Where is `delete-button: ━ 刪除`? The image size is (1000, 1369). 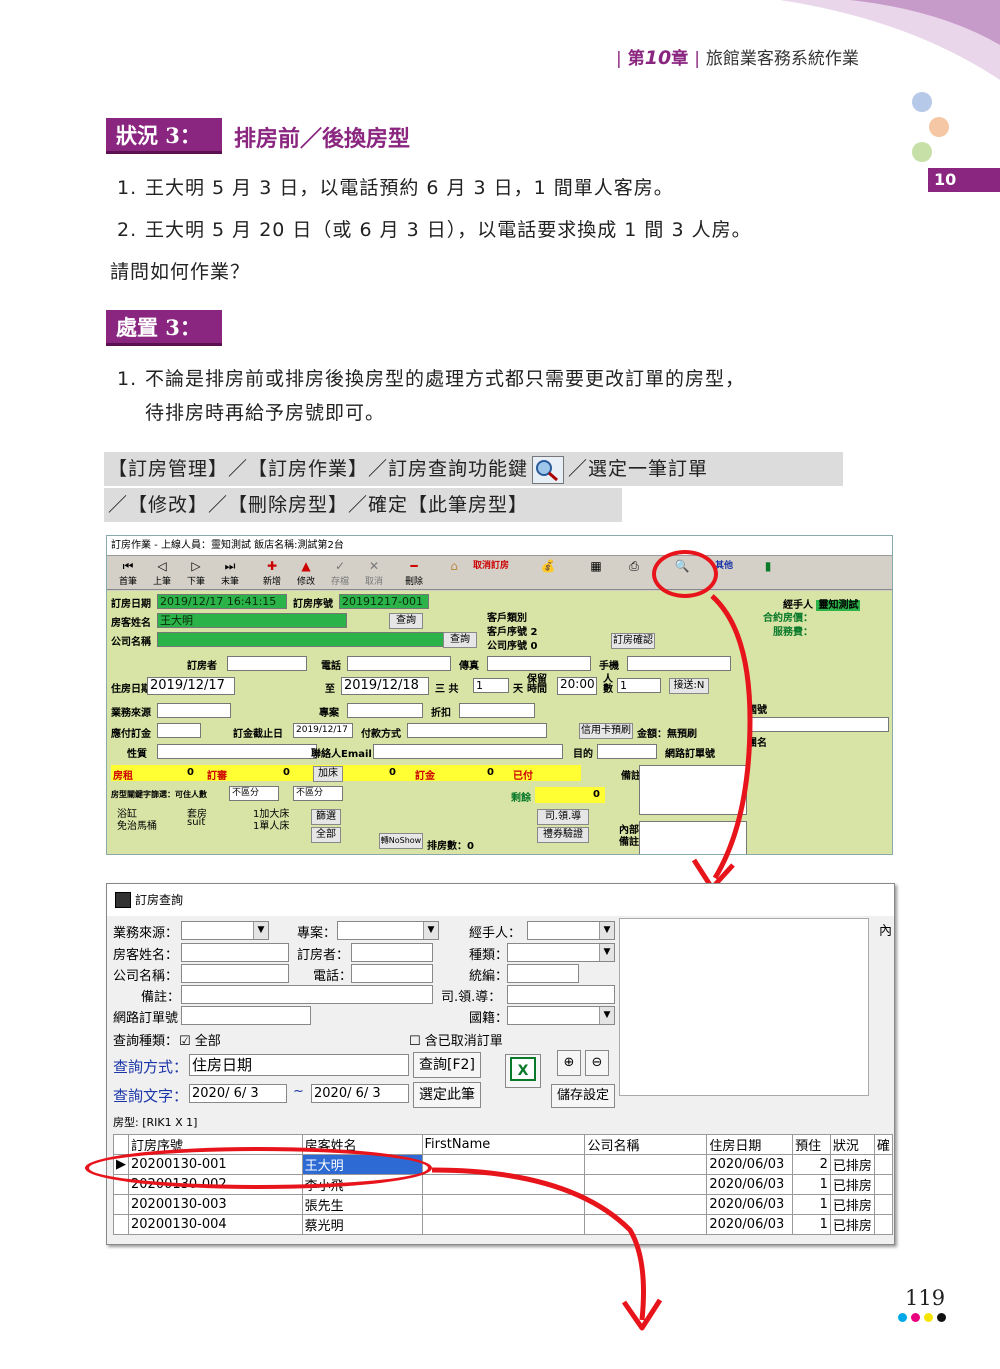
delete-button: ━ 刪除 is located at coordinates (414, 573).